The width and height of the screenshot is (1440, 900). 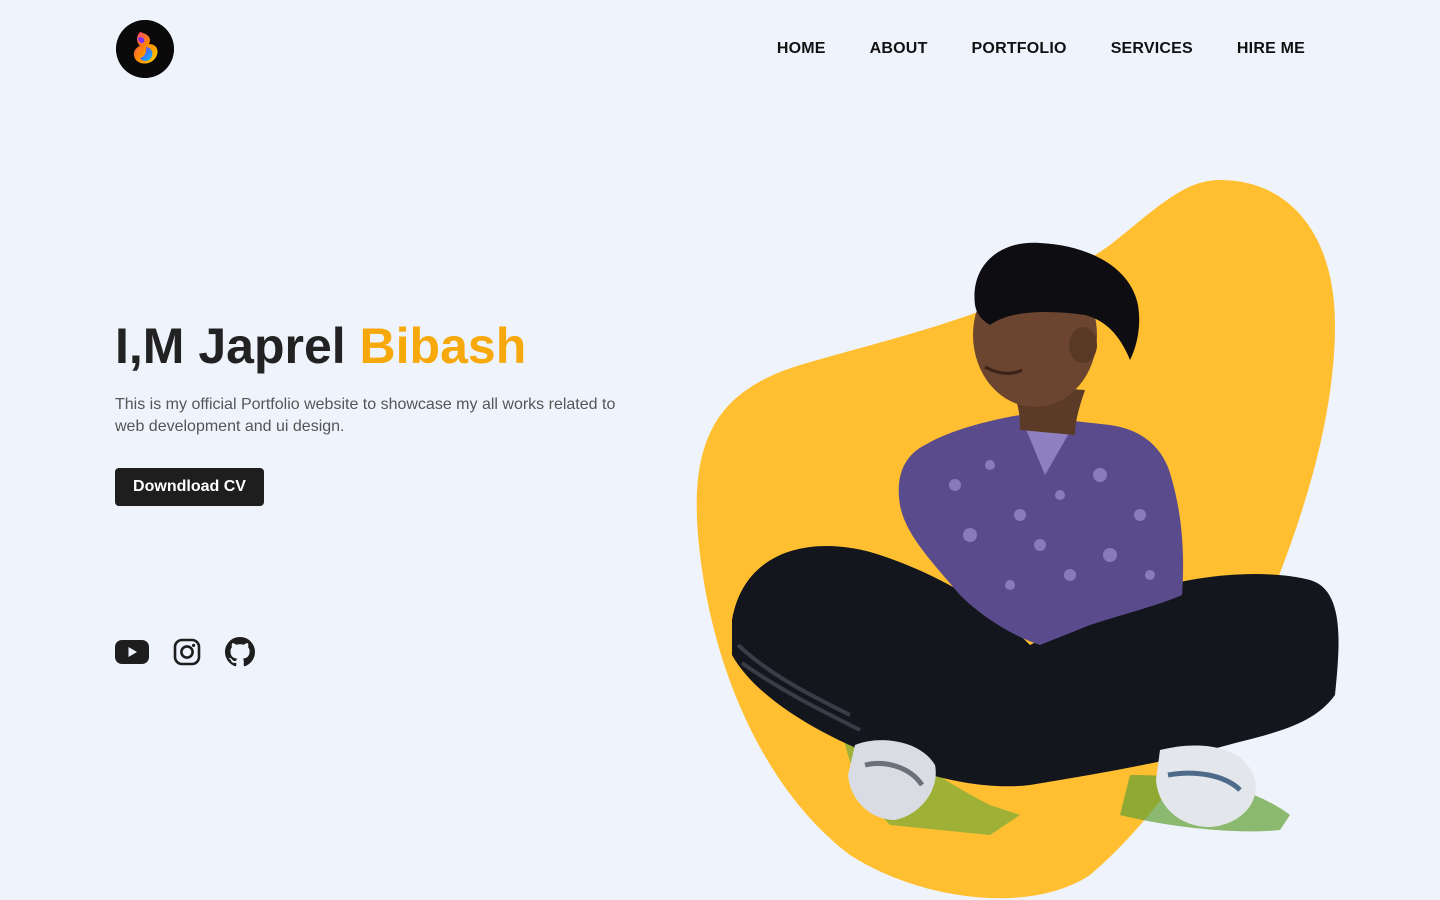 I want to click on main-nav: HOME ABOUT PORTFOLIO SERVICES HIRE ME, so click(x=1041, y=49).